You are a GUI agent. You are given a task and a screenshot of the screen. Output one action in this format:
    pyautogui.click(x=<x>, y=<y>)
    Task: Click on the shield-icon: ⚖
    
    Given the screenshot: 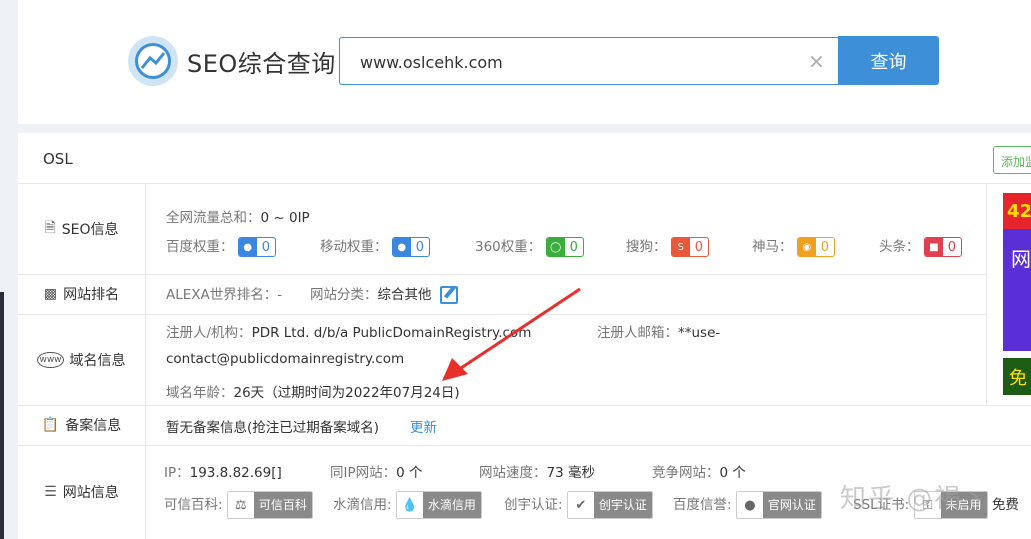 What is the action you would take?
    pyautogui.click(x=240, y=505)
    